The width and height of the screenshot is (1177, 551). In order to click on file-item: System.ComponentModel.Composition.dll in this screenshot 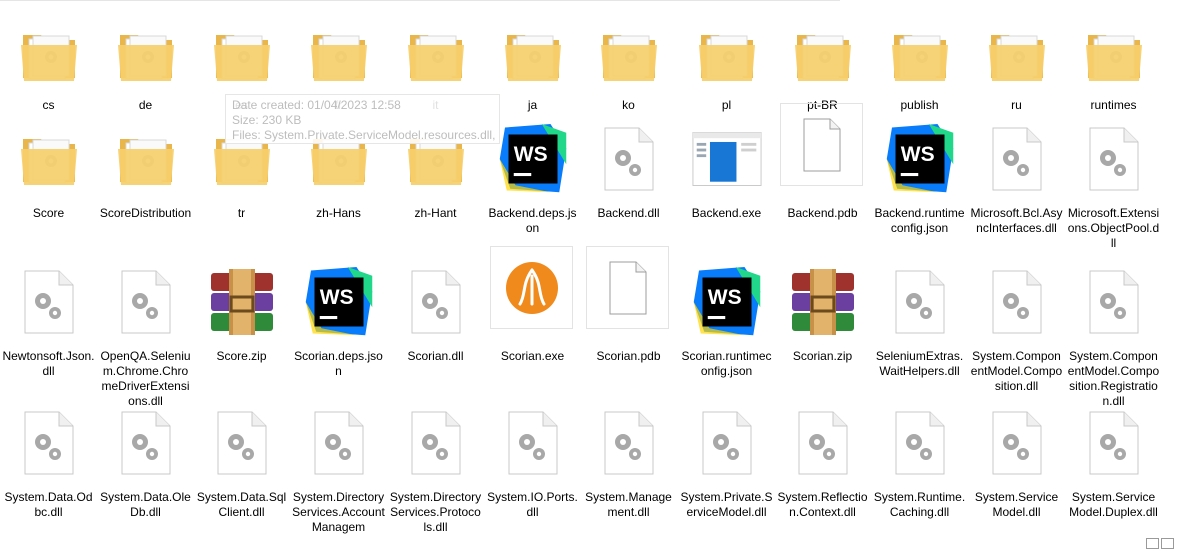, I will do `click(1016, 324)`.